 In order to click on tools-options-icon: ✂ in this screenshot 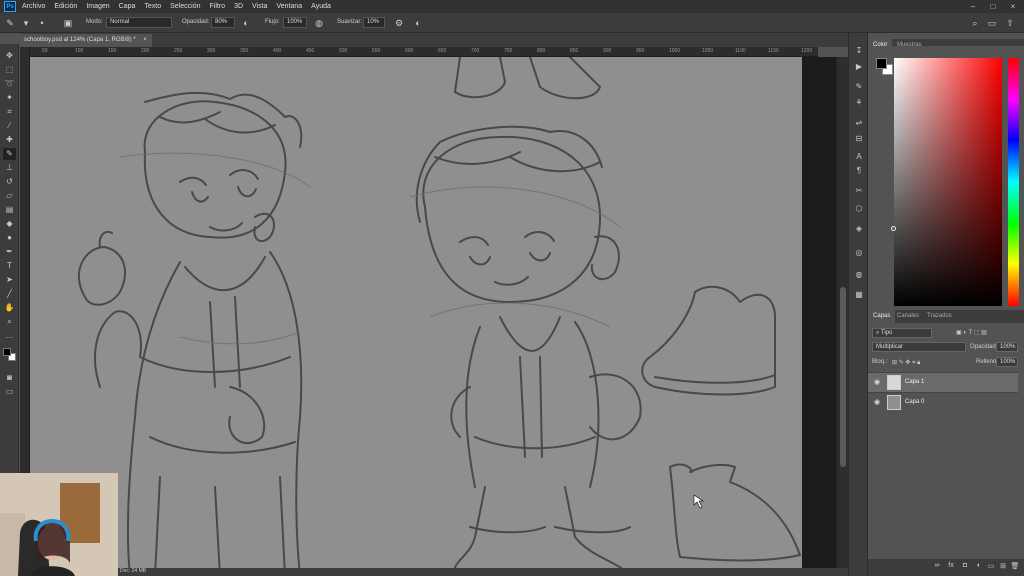, I will do `click(859, 191)`.